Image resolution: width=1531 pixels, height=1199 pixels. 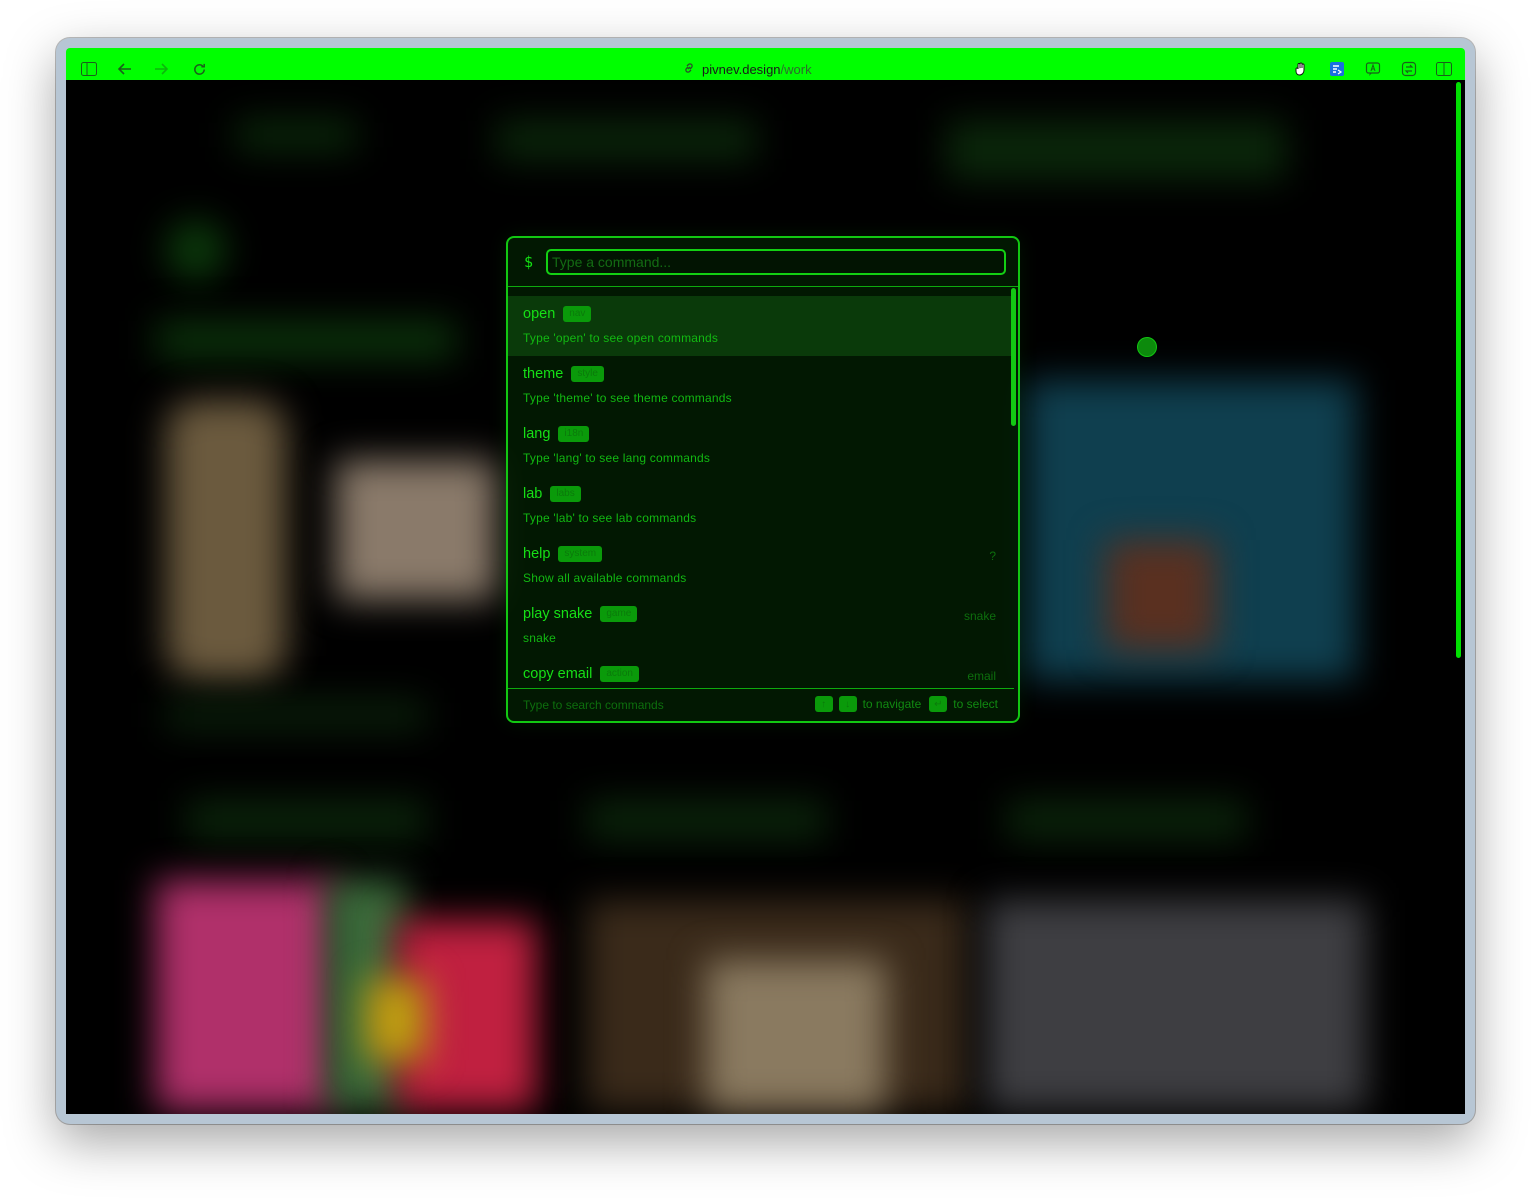 I want to click on command-shortcut-hint: ?, so click(x=992, y=556).